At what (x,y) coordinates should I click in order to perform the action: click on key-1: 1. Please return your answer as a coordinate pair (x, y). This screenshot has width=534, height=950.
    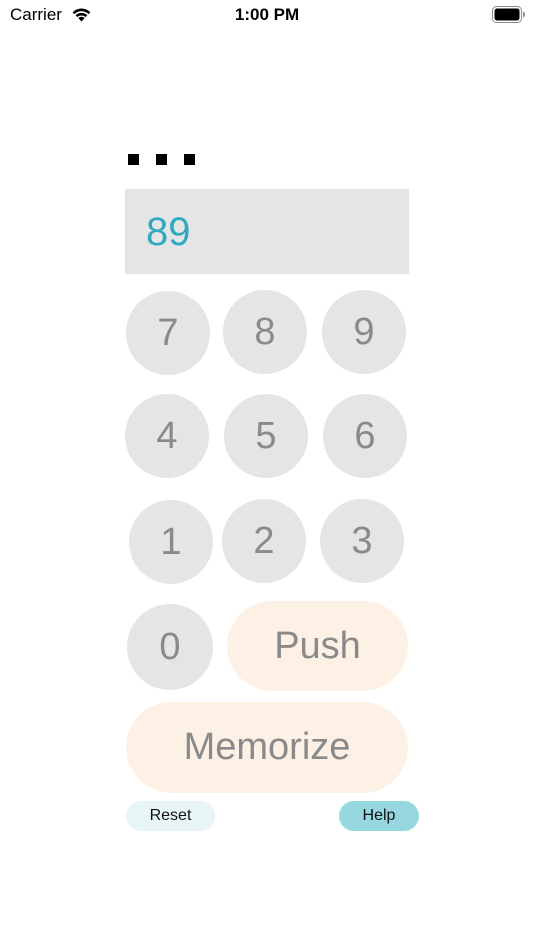
    Looking at the image, I should click on (171, 542).